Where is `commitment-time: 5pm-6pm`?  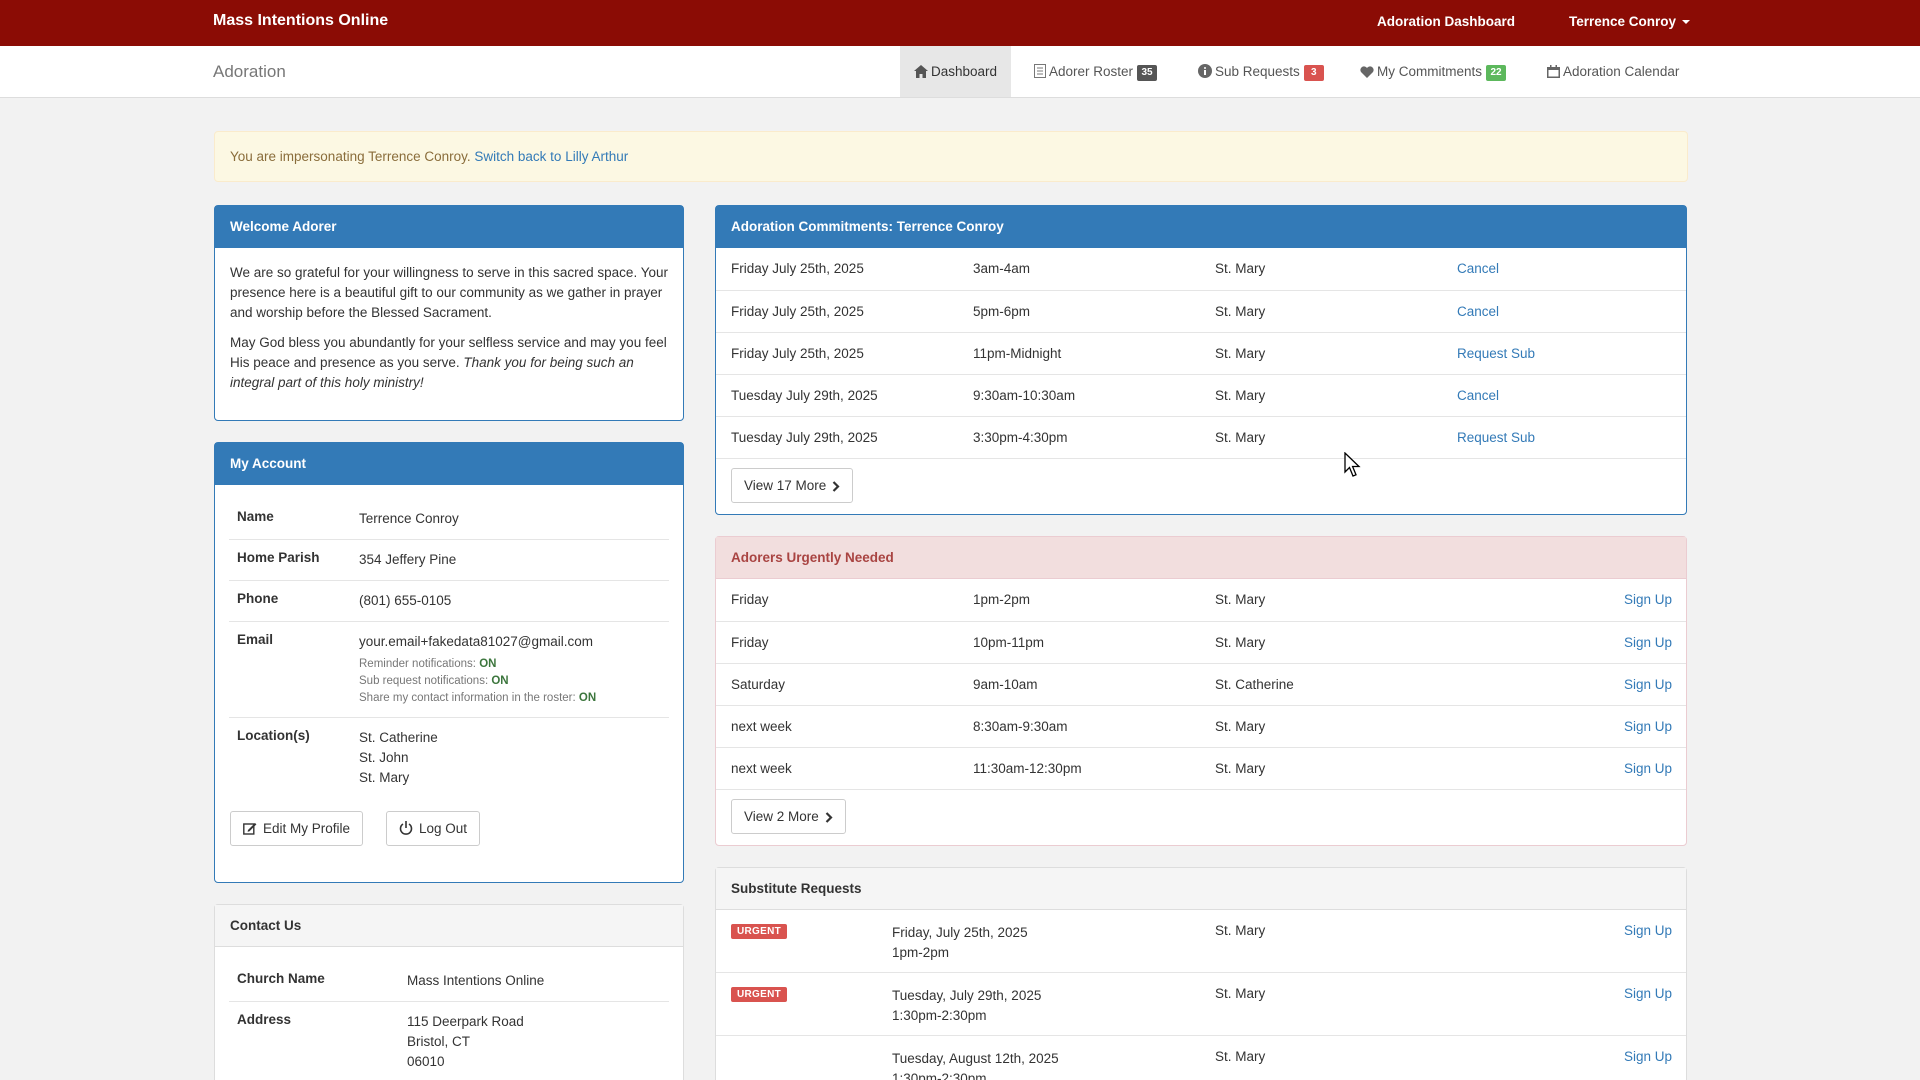 commitment-time: 5pm-6pm is located at coordinates (1002, 311).